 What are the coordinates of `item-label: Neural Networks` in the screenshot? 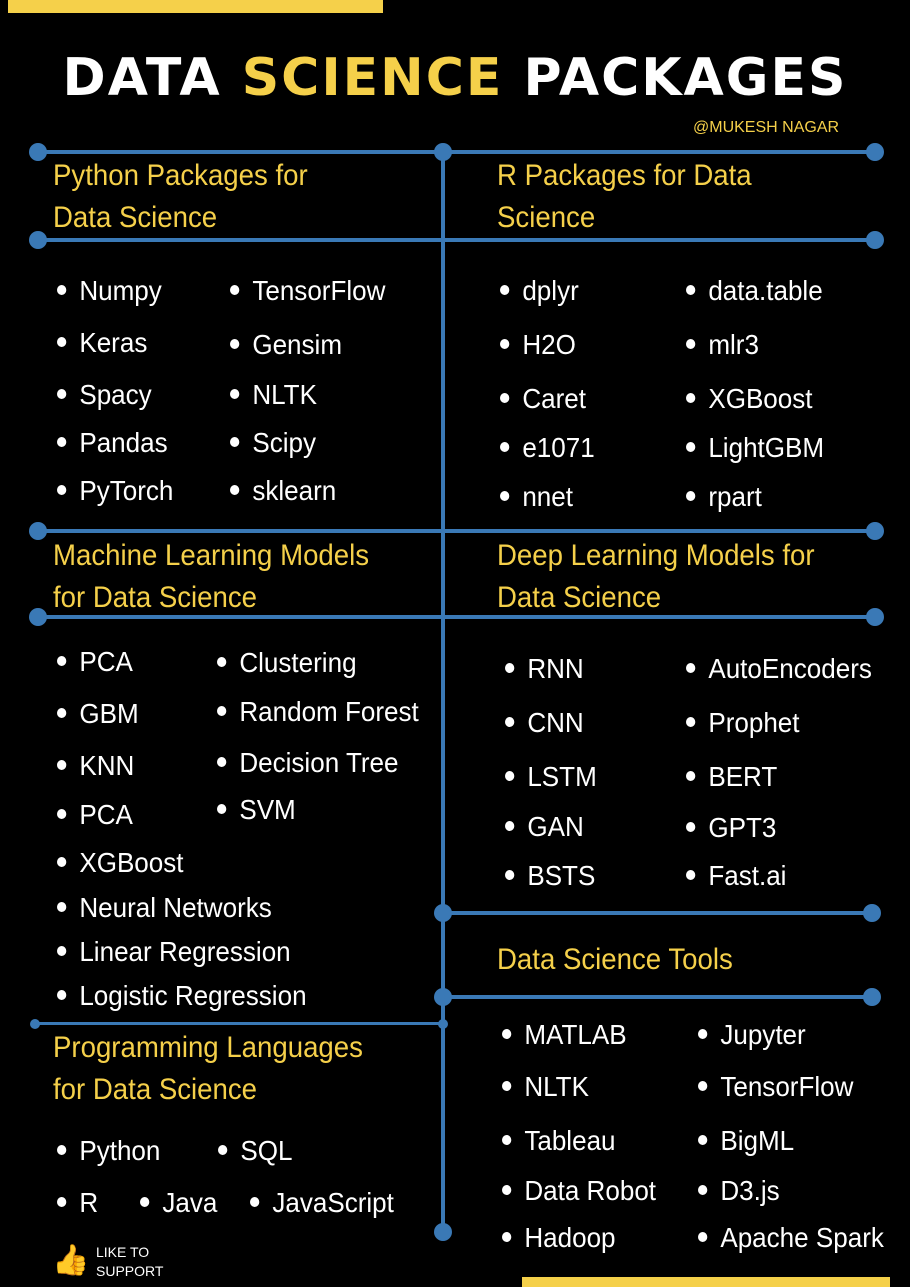 It's located at (175, 907).